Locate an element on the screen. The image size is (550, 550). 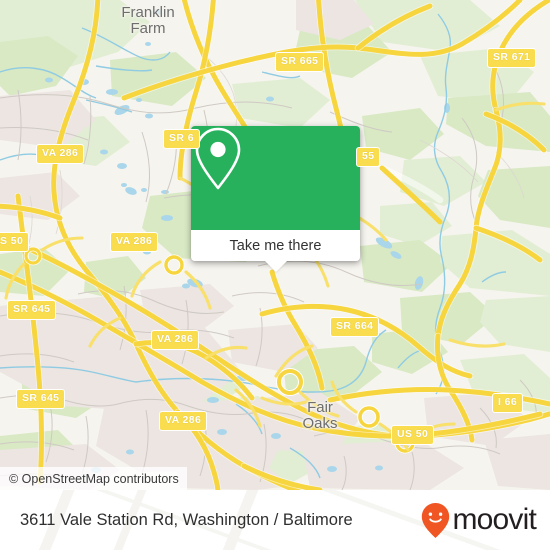
map-attribution: © OpenStreetMap contributors is located at coordinates (93, 478).